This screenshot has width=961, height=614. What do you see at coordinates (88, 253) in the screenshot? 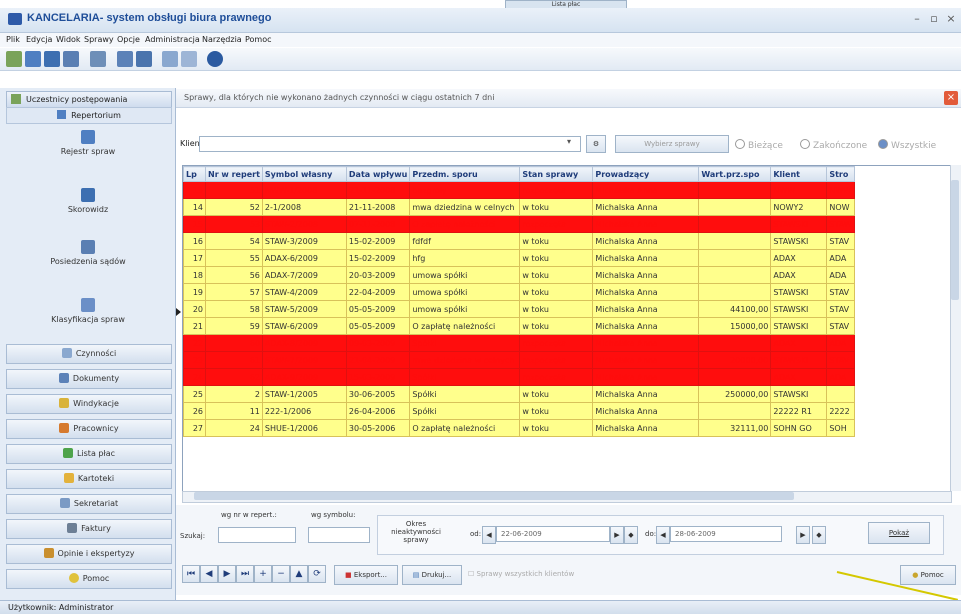
I see `sidebar-item-posiedzenia: Posiedzenia sądów` at bounding box center [88, 253].